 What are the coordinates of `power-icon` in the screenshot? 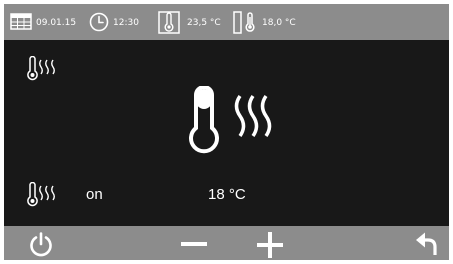 It's located at (41, 244).